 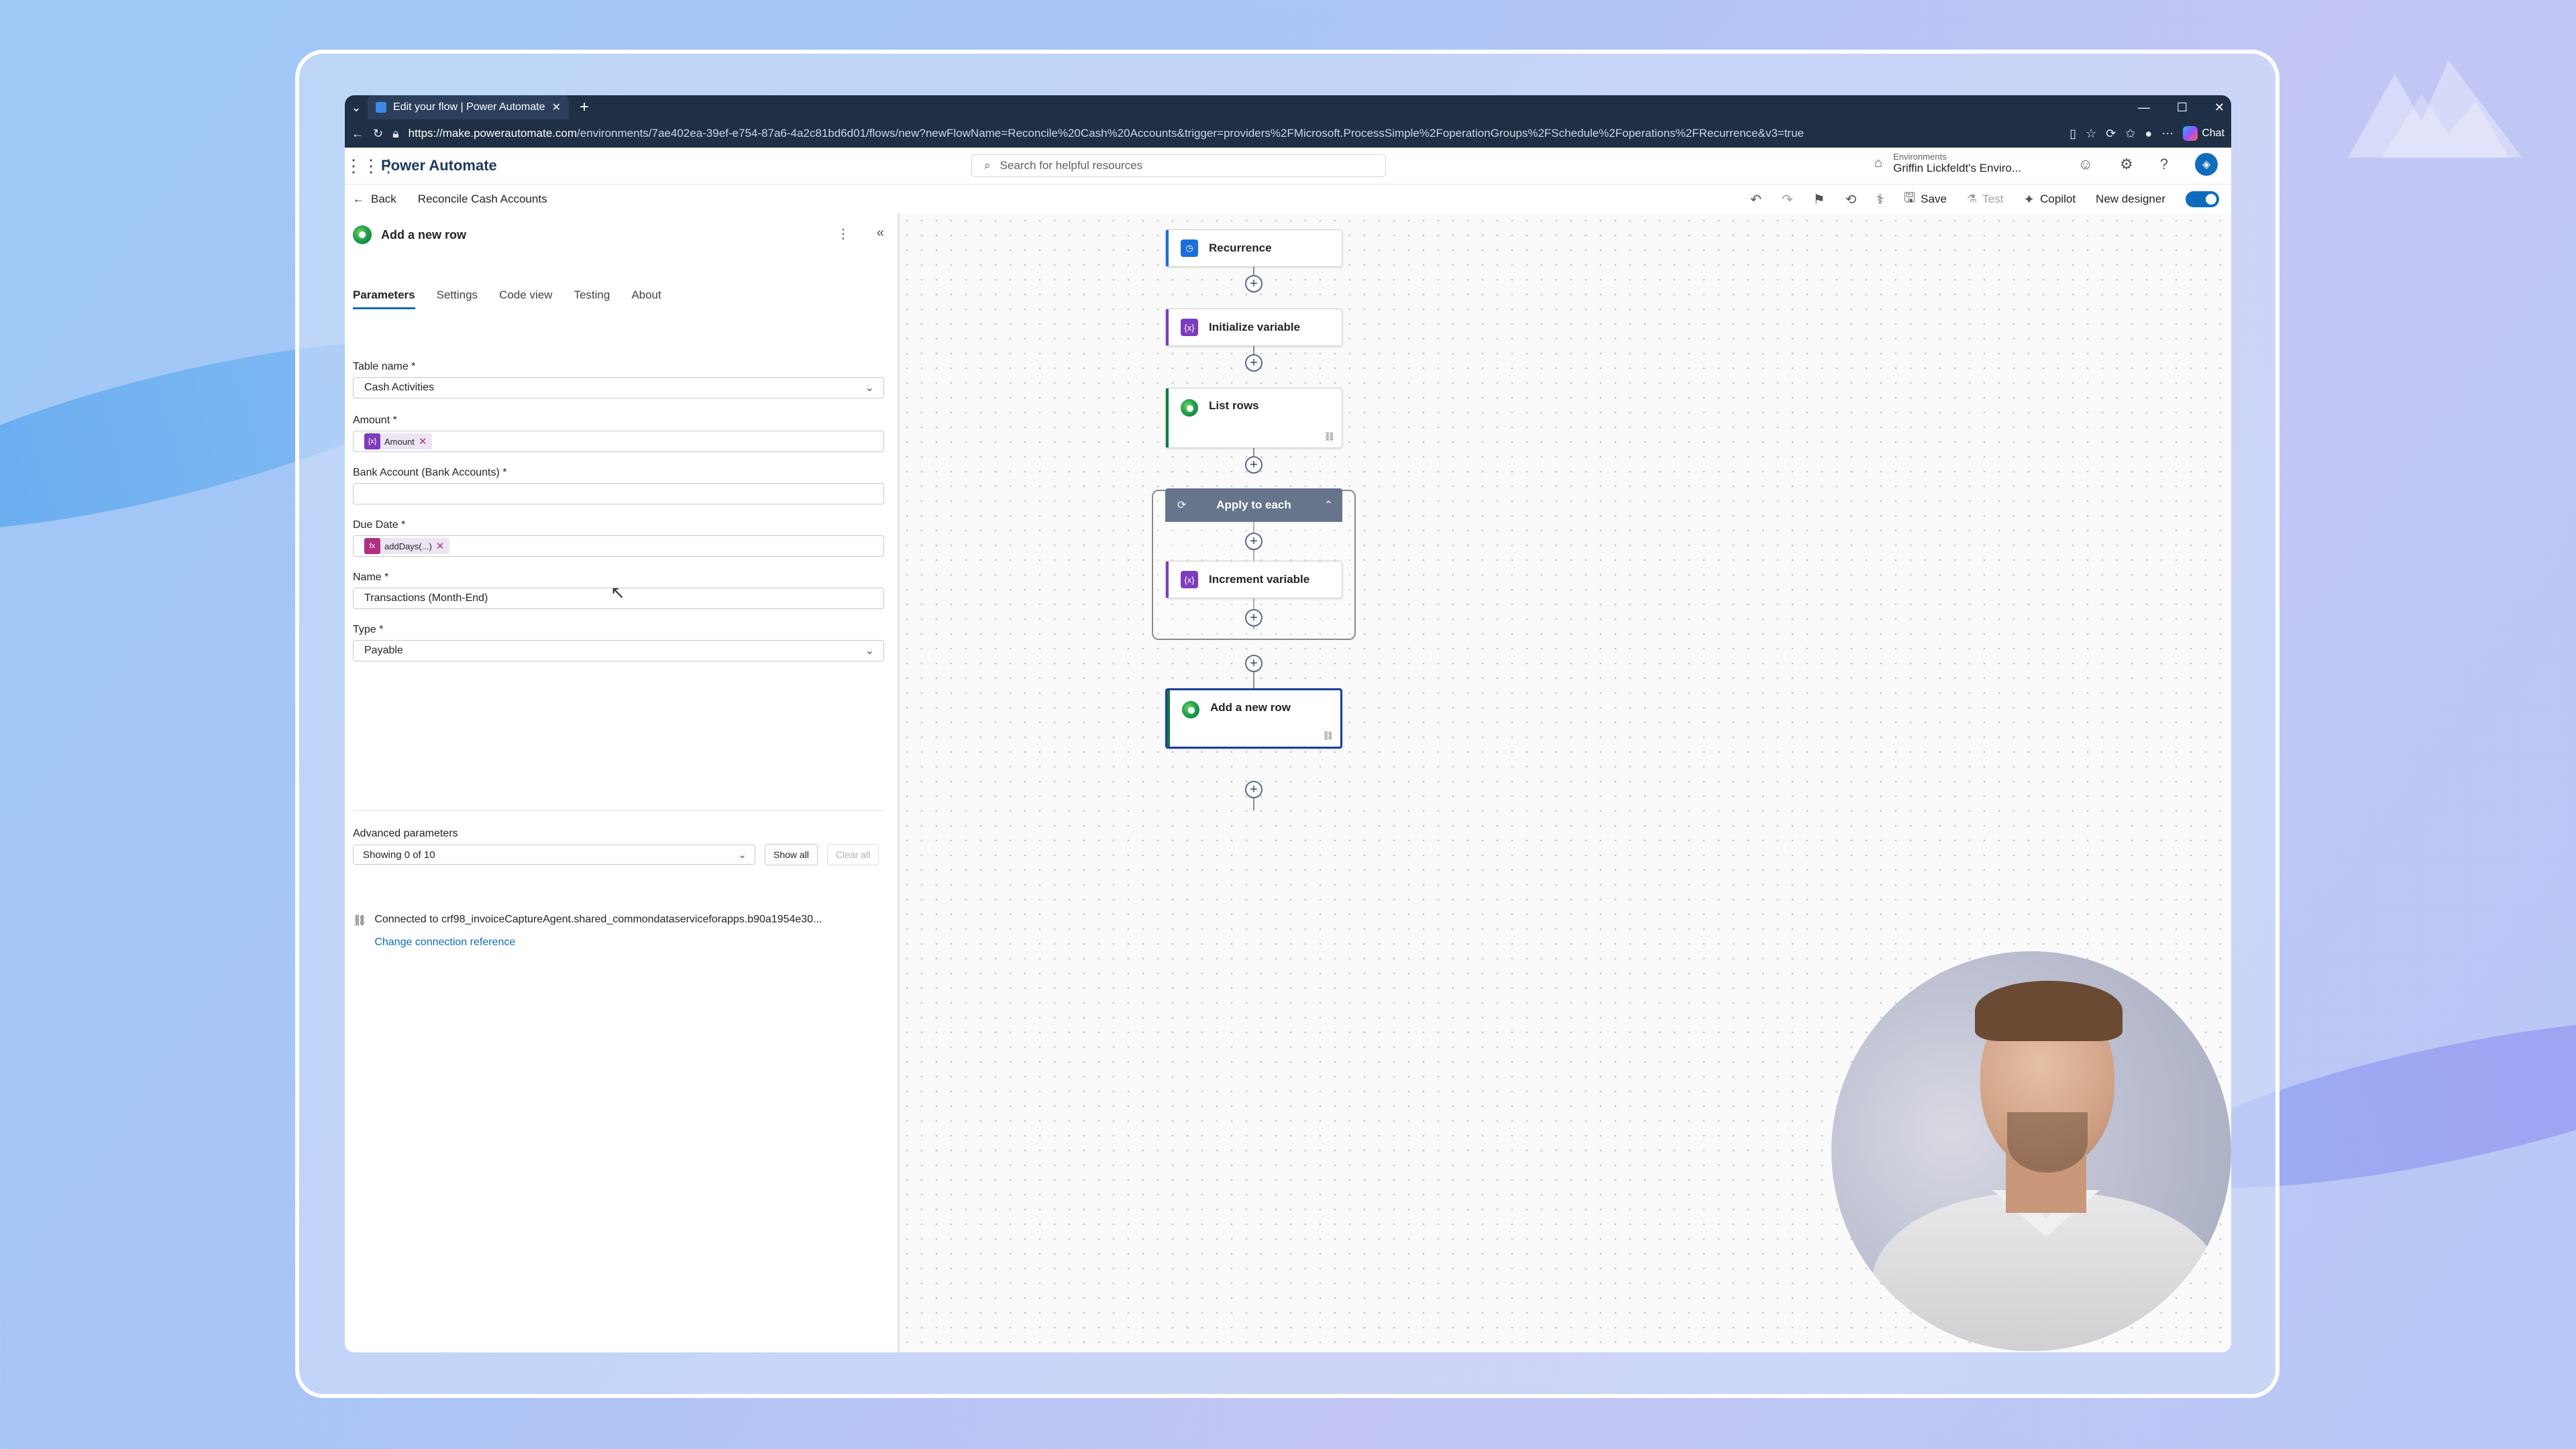 I want to click on favorite-star-icon: ☆, so click(x=2091, y=134).